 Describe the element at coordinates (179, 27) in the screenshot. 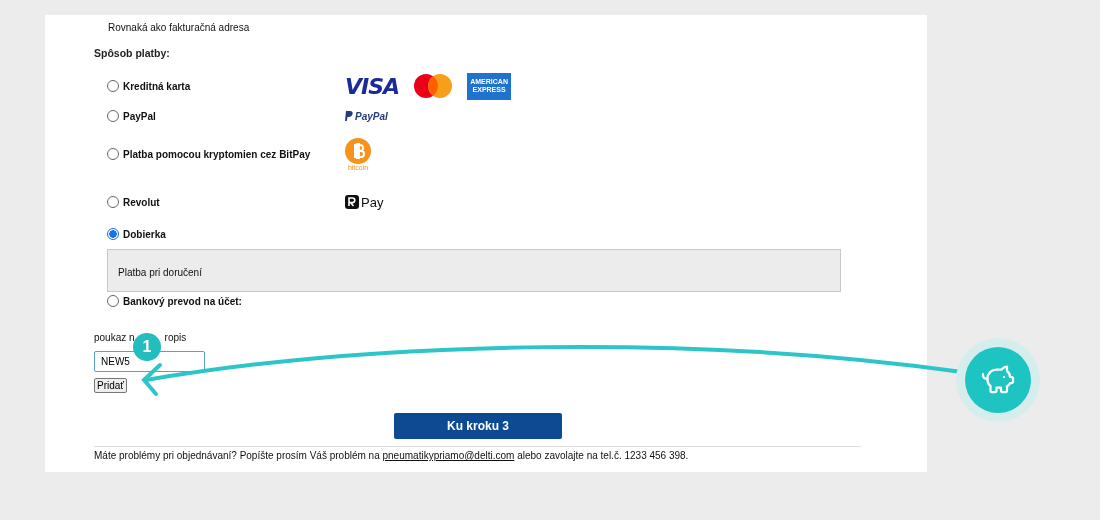

I see `address-note: Rovnaká ako fakturačná adresa` at that location.